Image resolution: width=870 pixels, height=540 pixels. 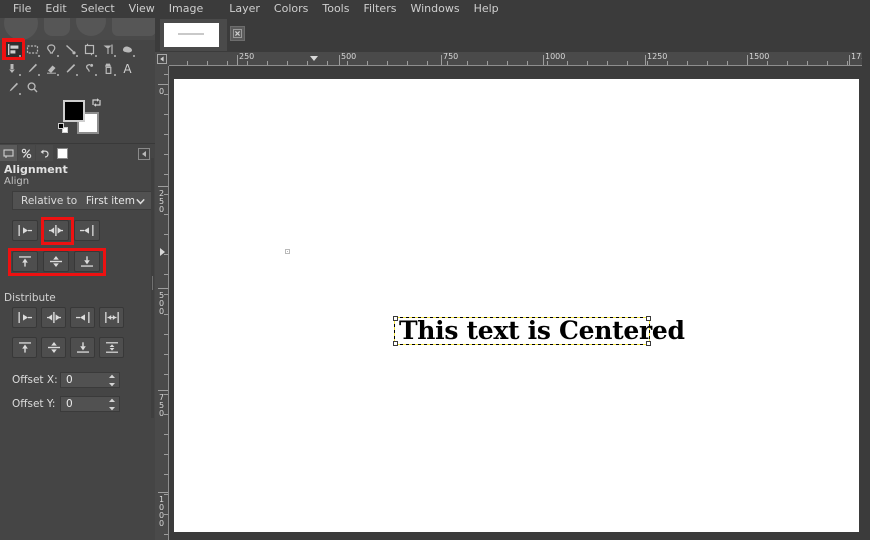 I want to click on dock-tab-undo-history, so click(x=44, y=153).